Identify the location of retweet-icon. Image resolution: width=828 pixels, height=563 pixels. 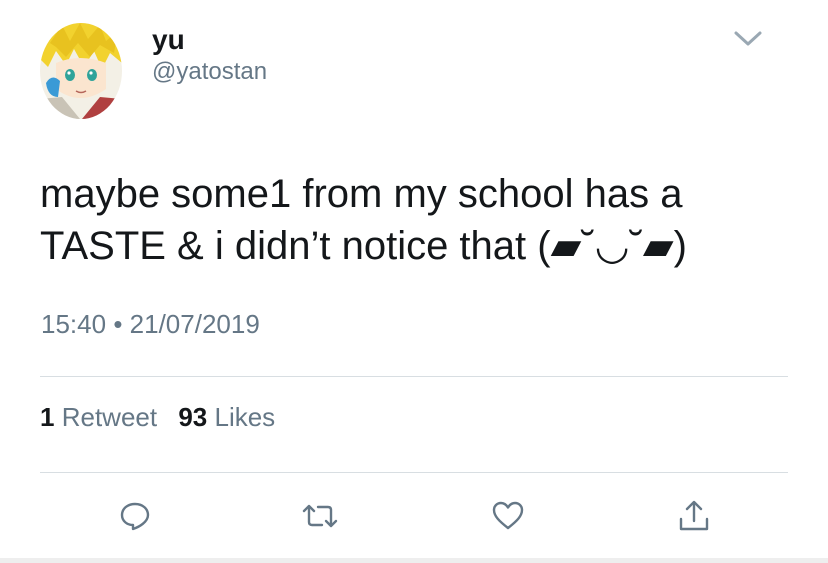
(320, 516).